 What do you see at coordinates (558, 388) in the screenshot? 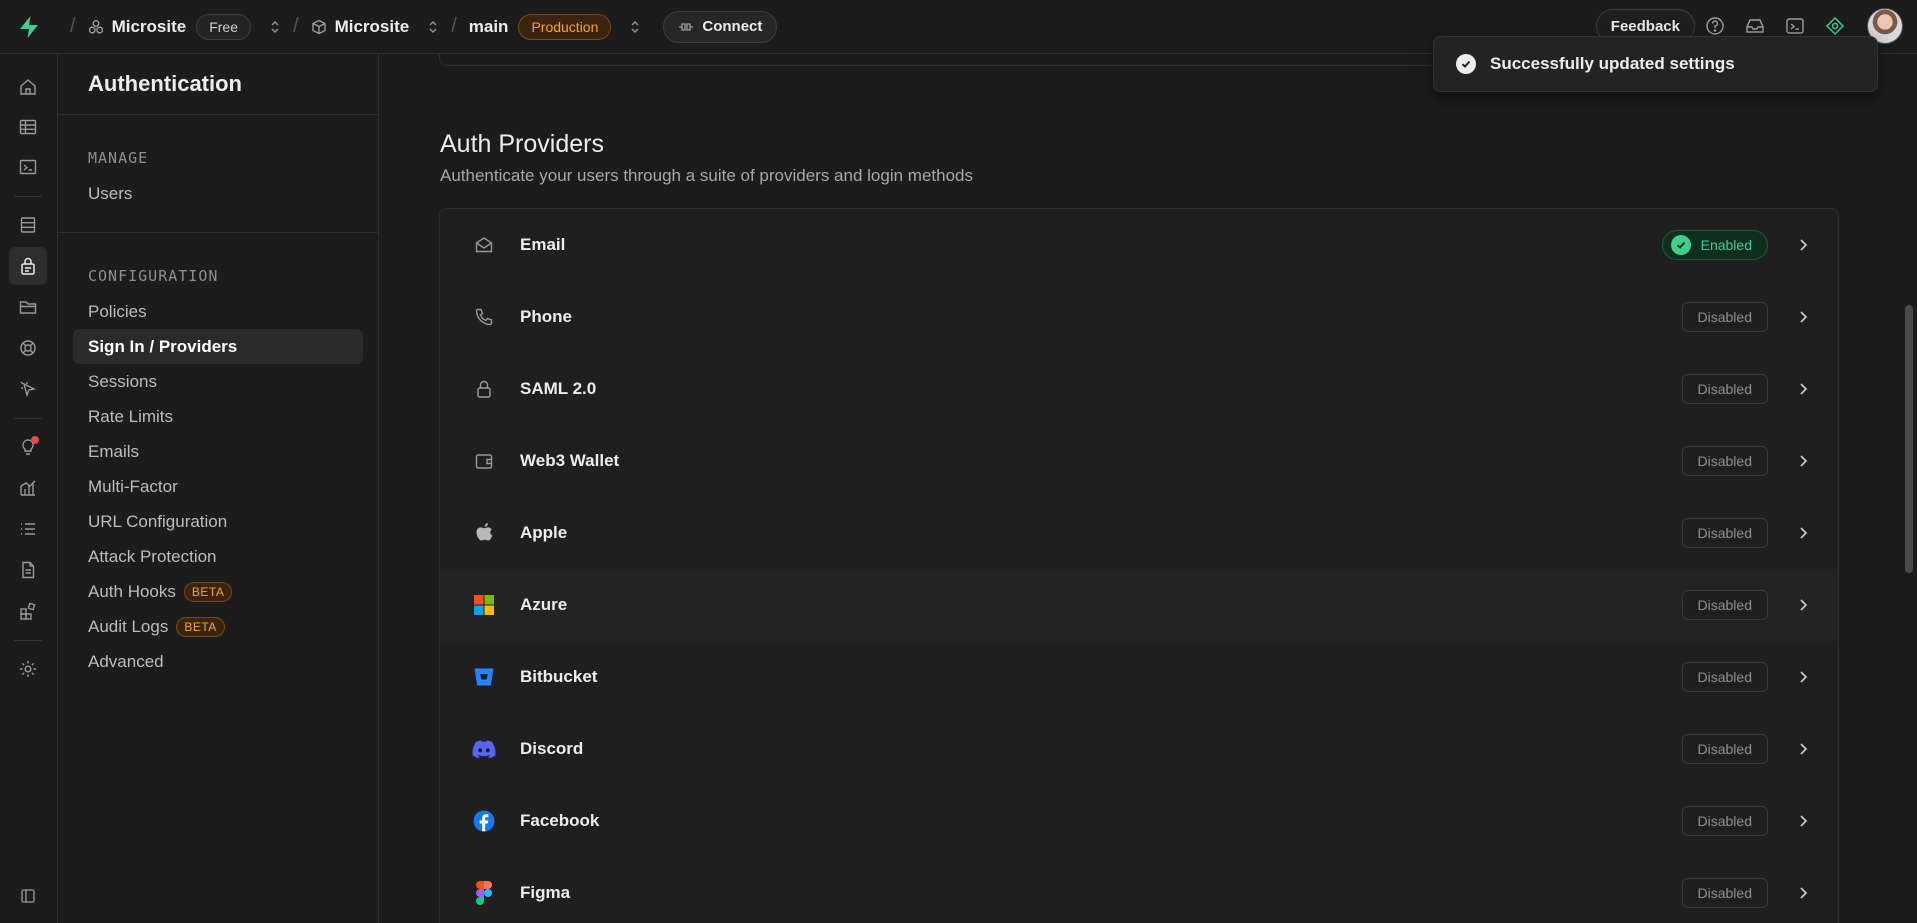
I see `provider-name: SAML 2.0` at bounding box center [558, 388].